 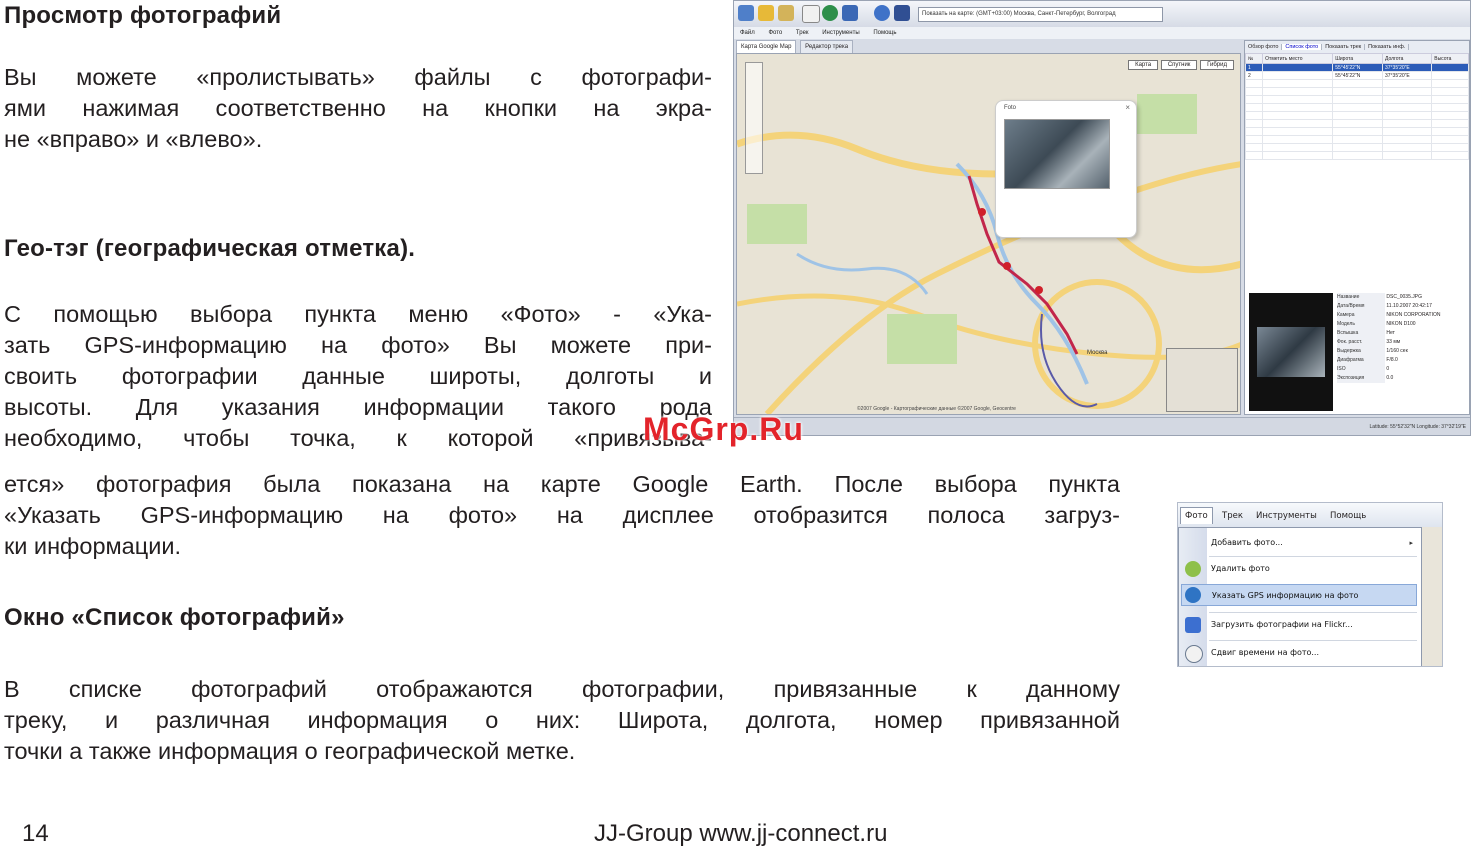 I want to click on watermark: McGrp.Ru, so click(x=723, y=429).